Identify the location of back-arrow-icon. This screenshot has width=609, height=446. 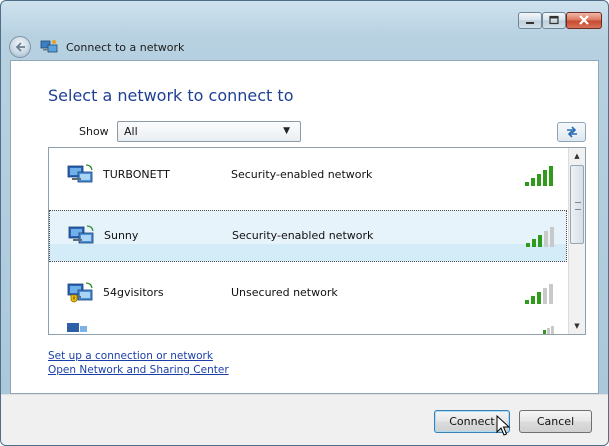
(20, 47).